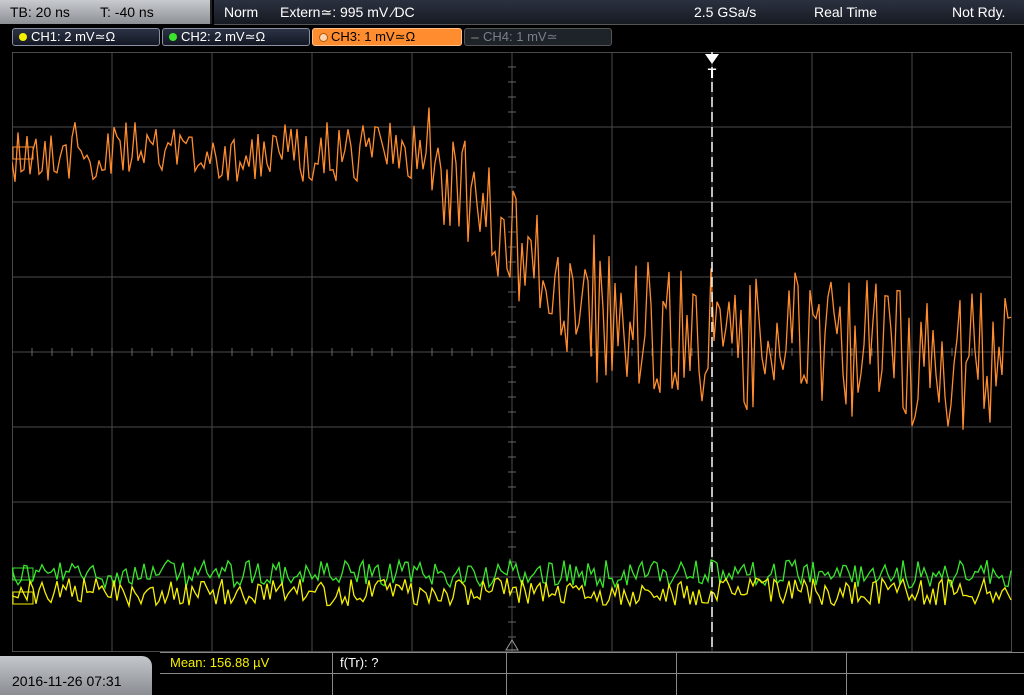 This screenshot has height=695, width=1024. I want to click on channel-tab-ch4: CH4: 1 mV≃, so click(538, 37).